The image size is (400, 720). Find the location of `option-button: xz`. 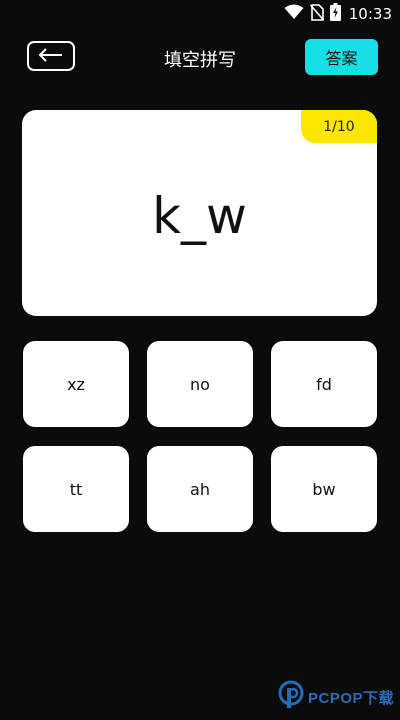

option-button: xz is located at coordinates (76, 384).